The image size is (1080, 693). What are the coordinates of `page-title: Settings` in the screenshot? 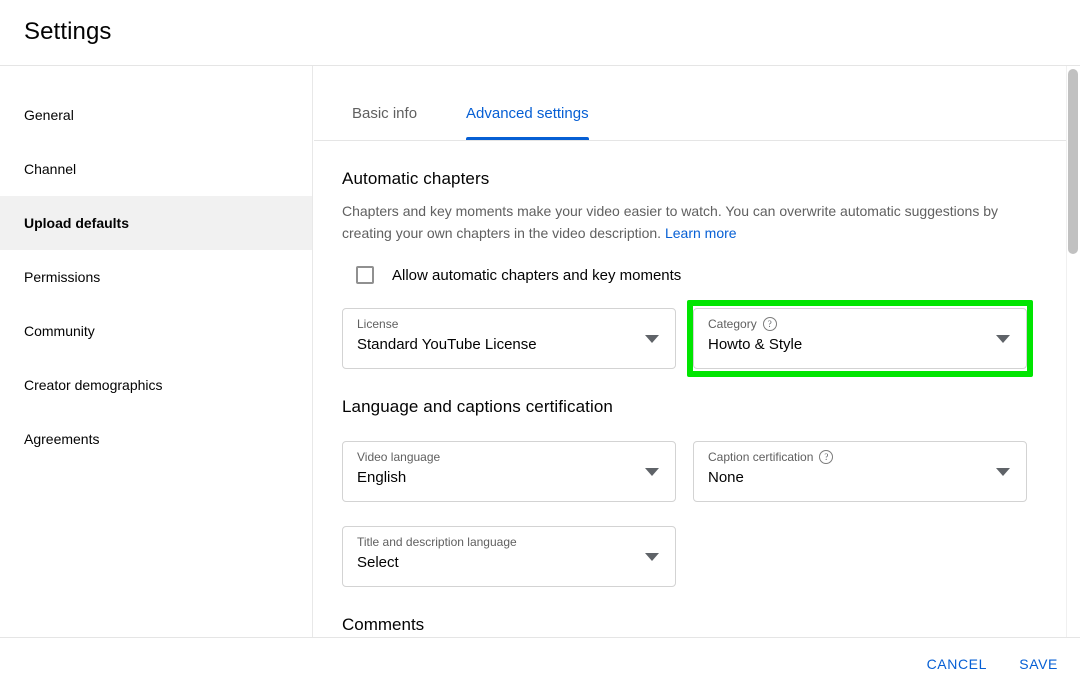 It's located at (68, 31).